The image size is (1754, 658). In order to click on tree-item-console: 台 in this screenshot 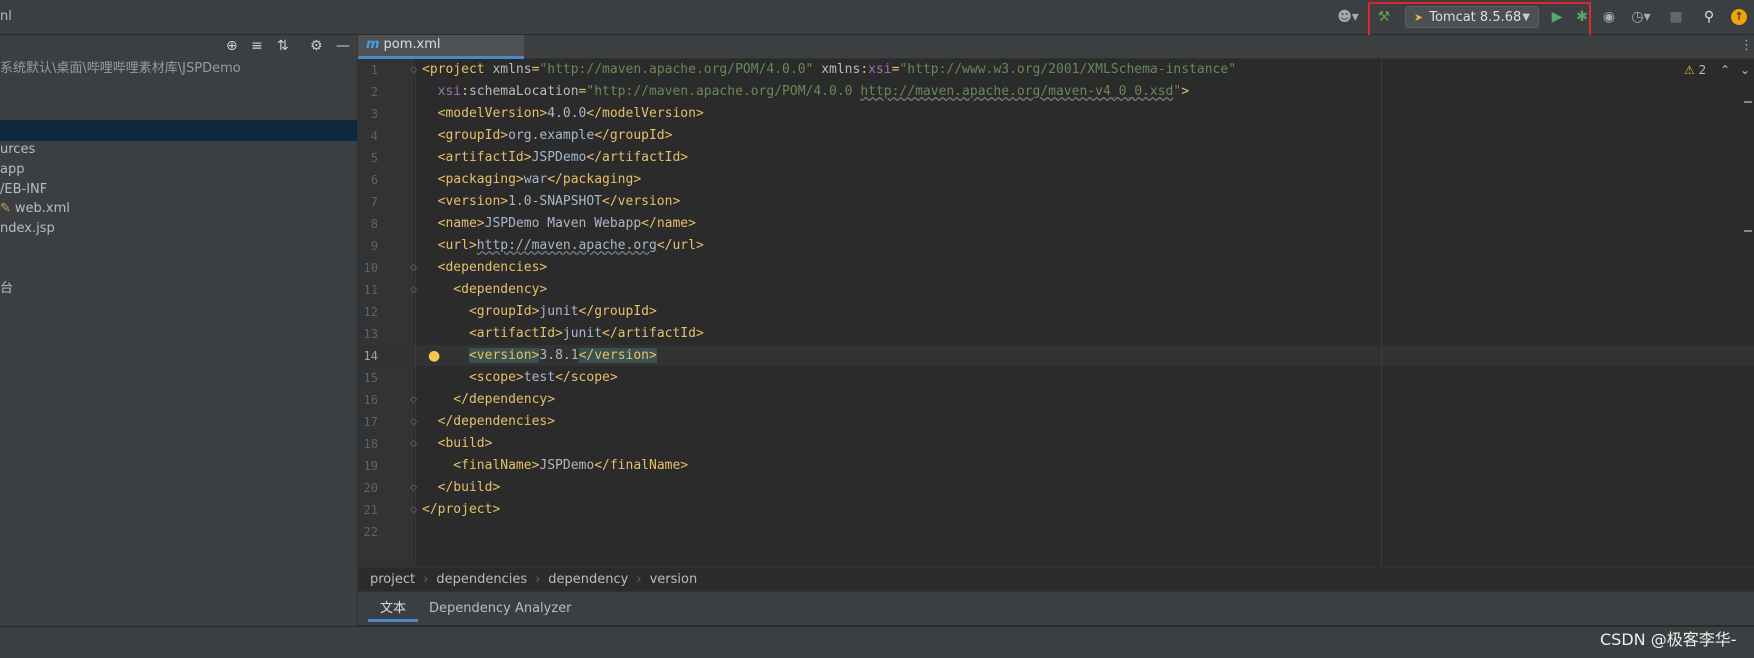, I will do `click(6, 289)`.